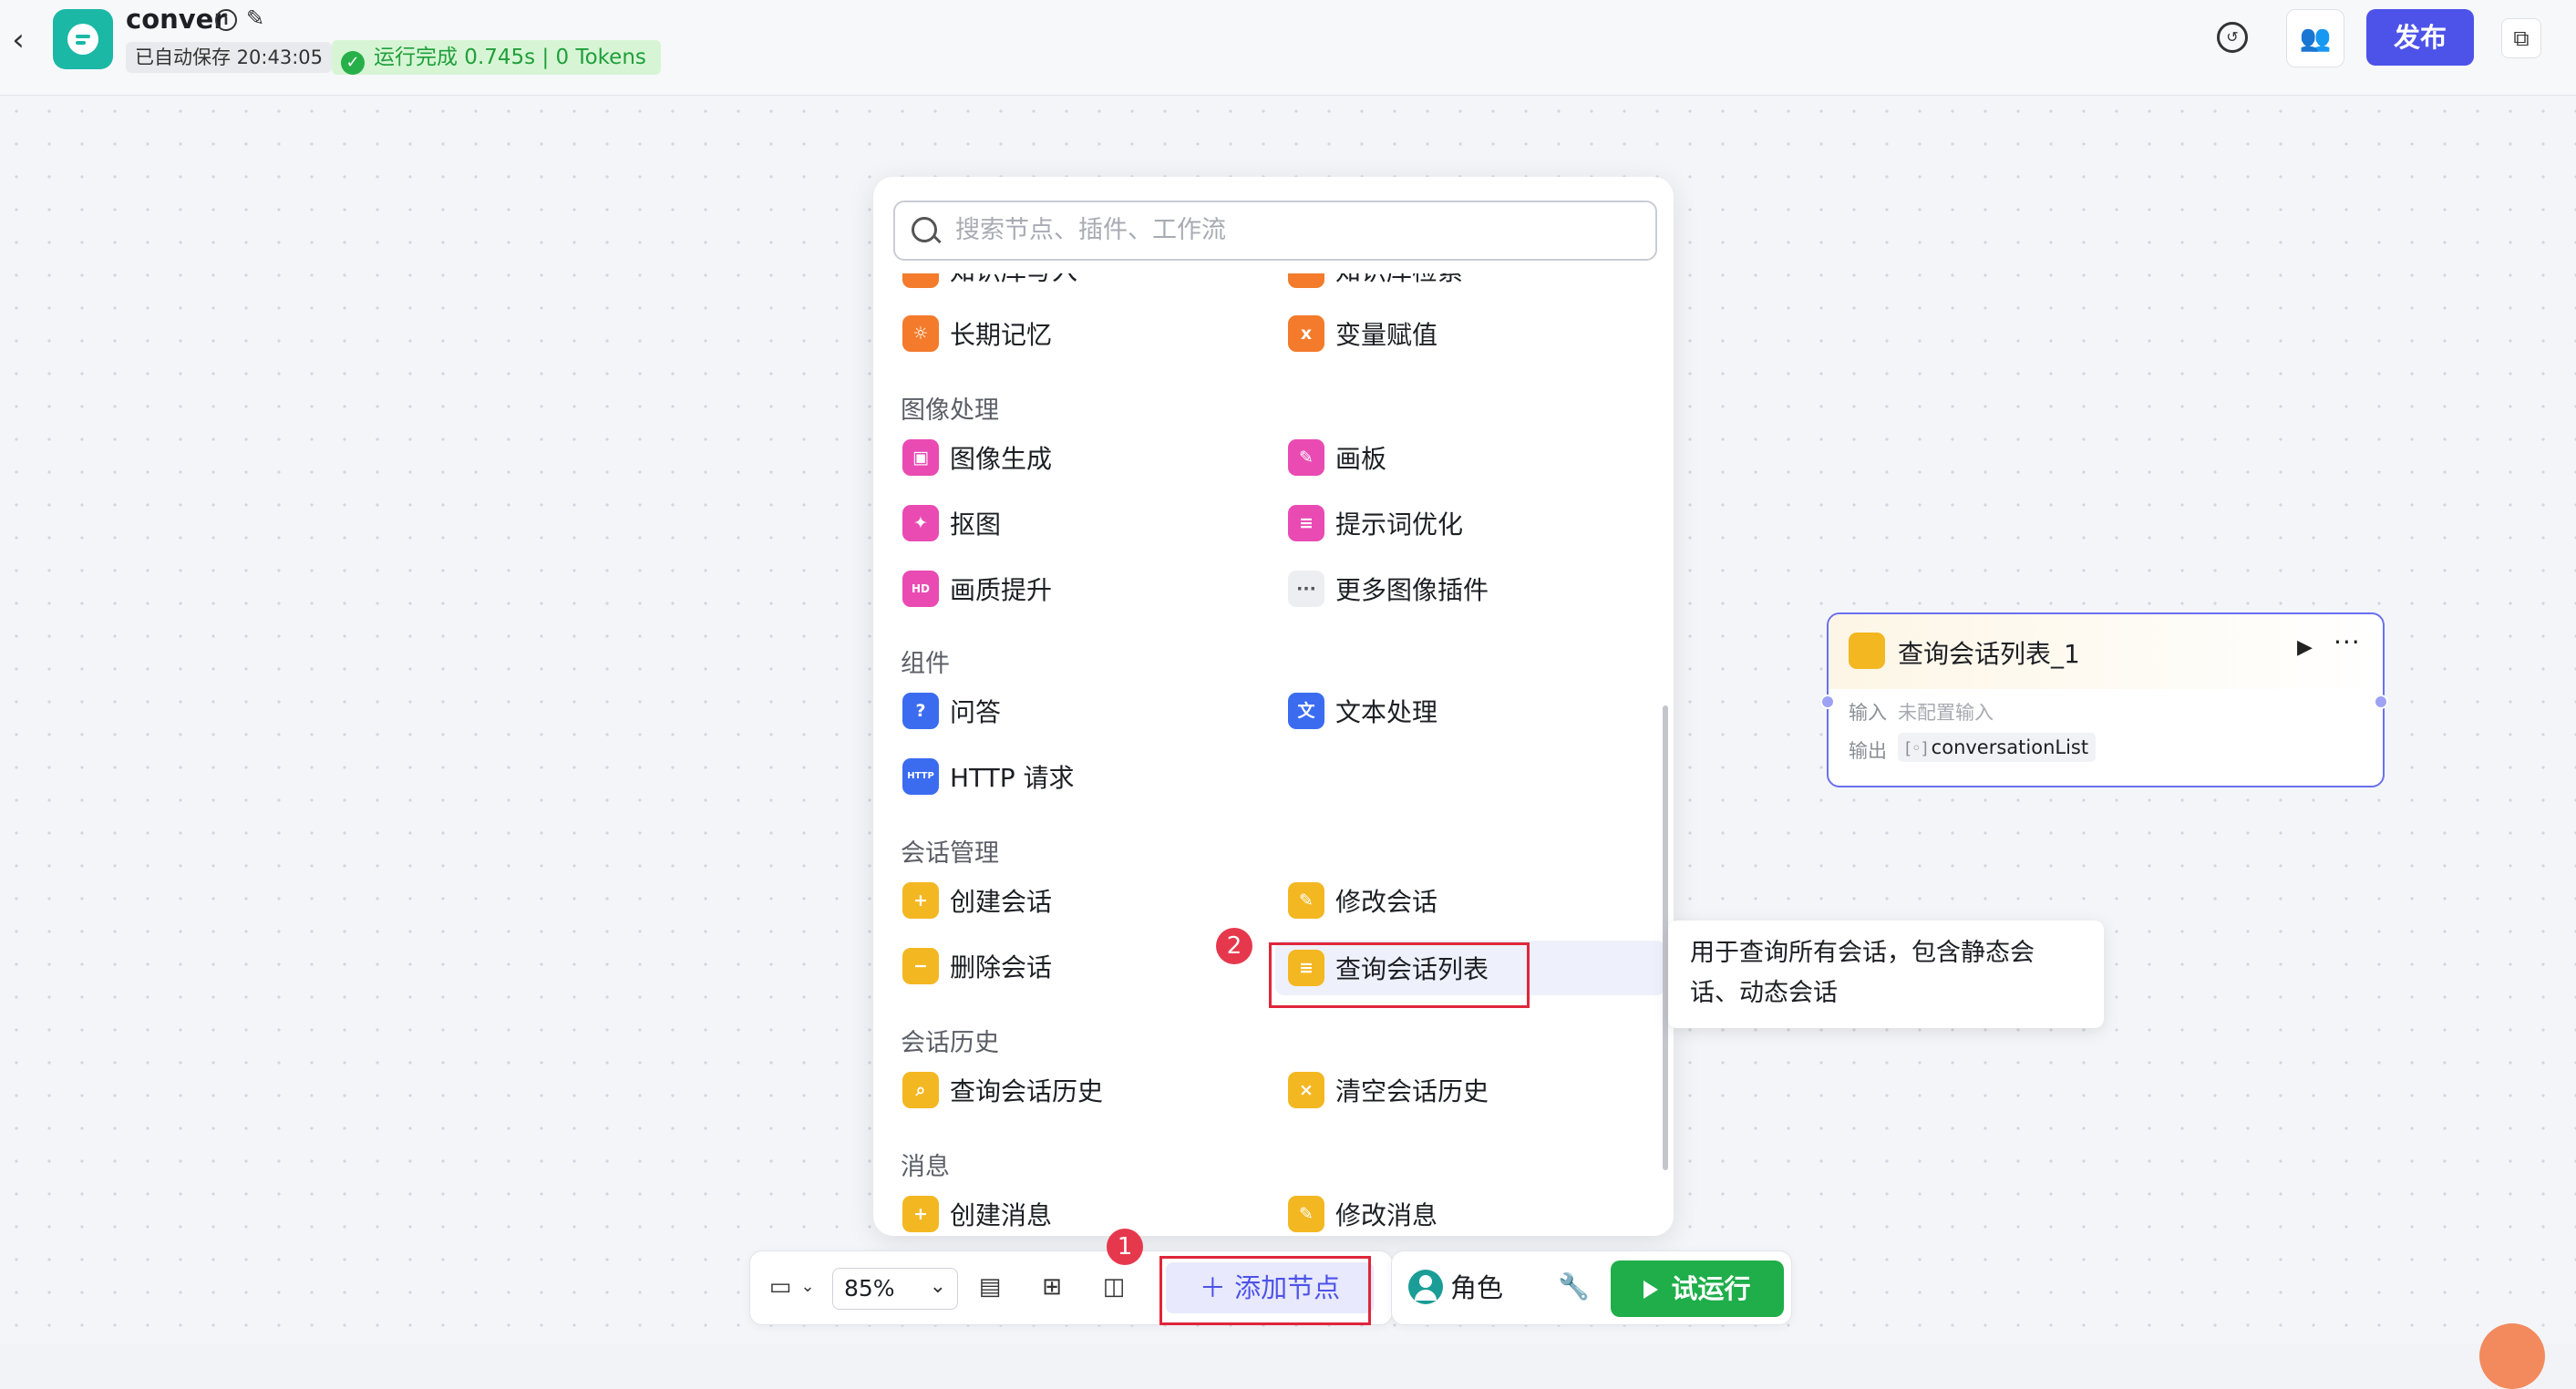 The height and width of the screenshot is (1389, 2576). What do you see at coordinates (977, 901) in the screenshot?
I see `list-item-create-conversation: + 创建会话` at bounding box center [977, 901].